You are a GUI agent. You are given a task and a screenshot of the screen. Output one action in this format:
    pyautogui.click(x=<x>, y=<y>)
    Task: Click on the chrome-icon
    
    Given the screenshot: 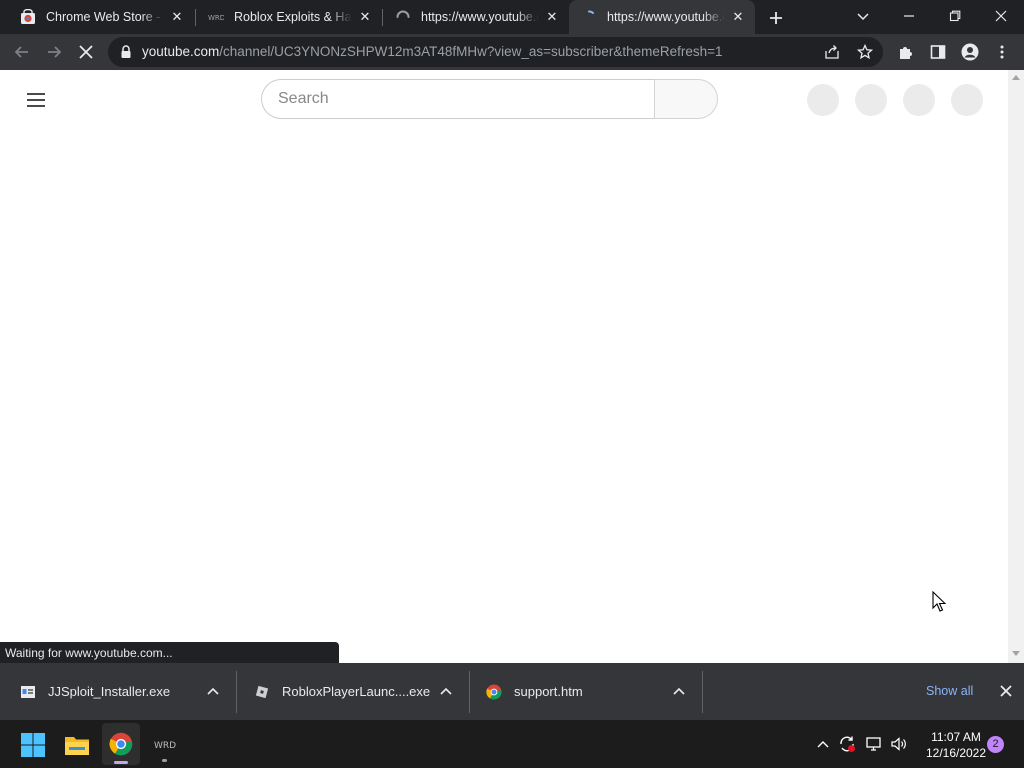 What is the action you would take?
    pyautogui.click(x=121, y=744)
    